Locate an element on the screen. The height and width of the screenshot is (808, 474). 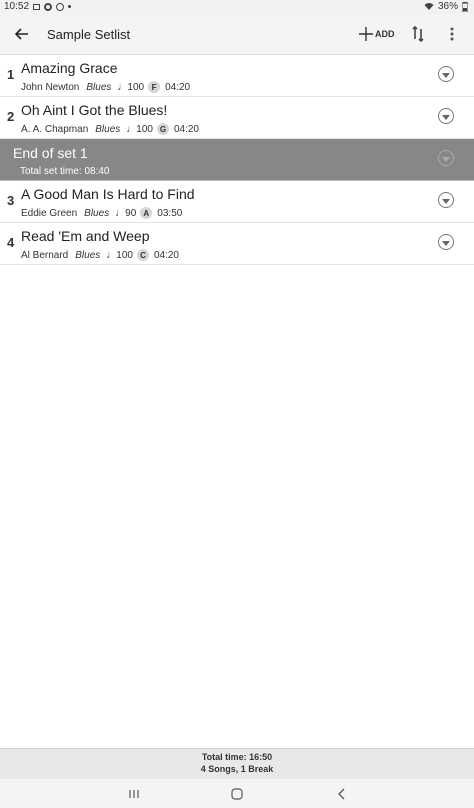
song-artist: John Newton is located at coordinates (50, 87).